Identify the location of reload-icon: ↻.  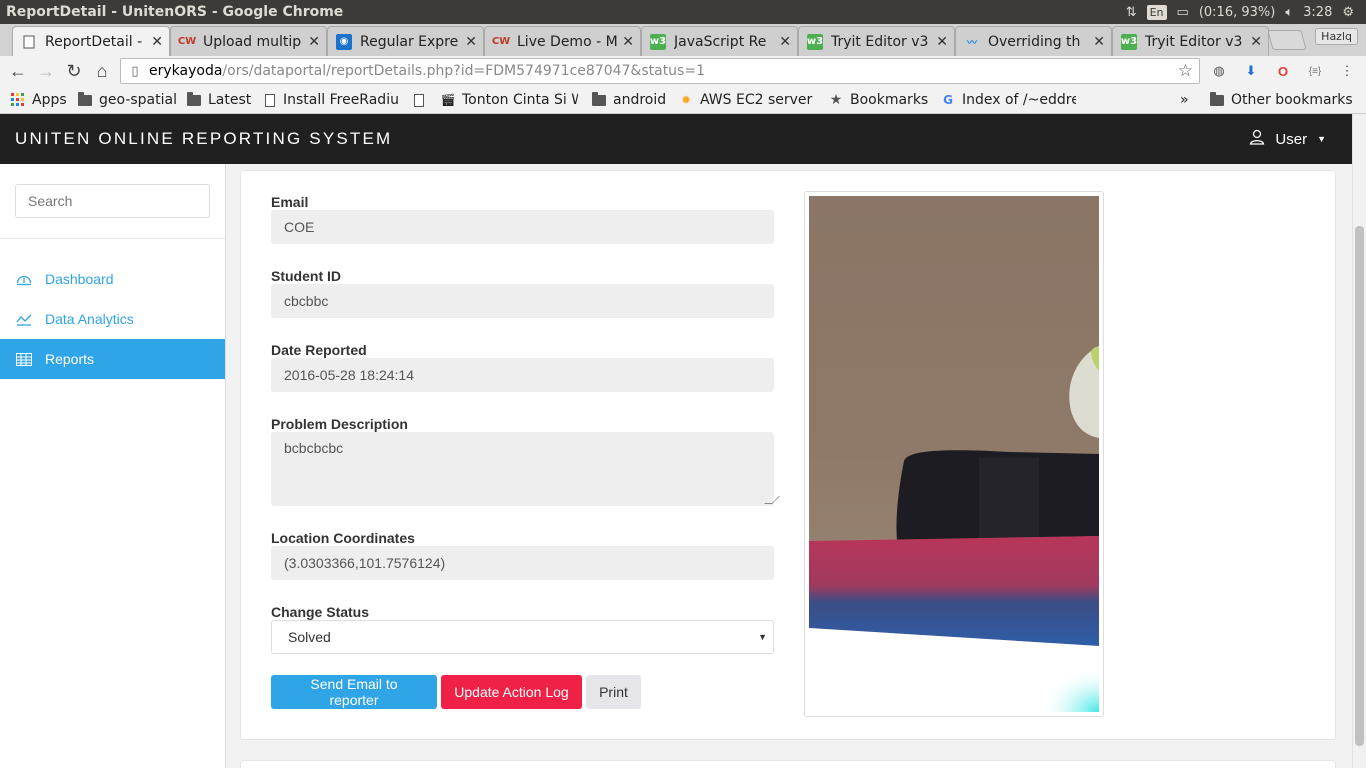
(74, 71).